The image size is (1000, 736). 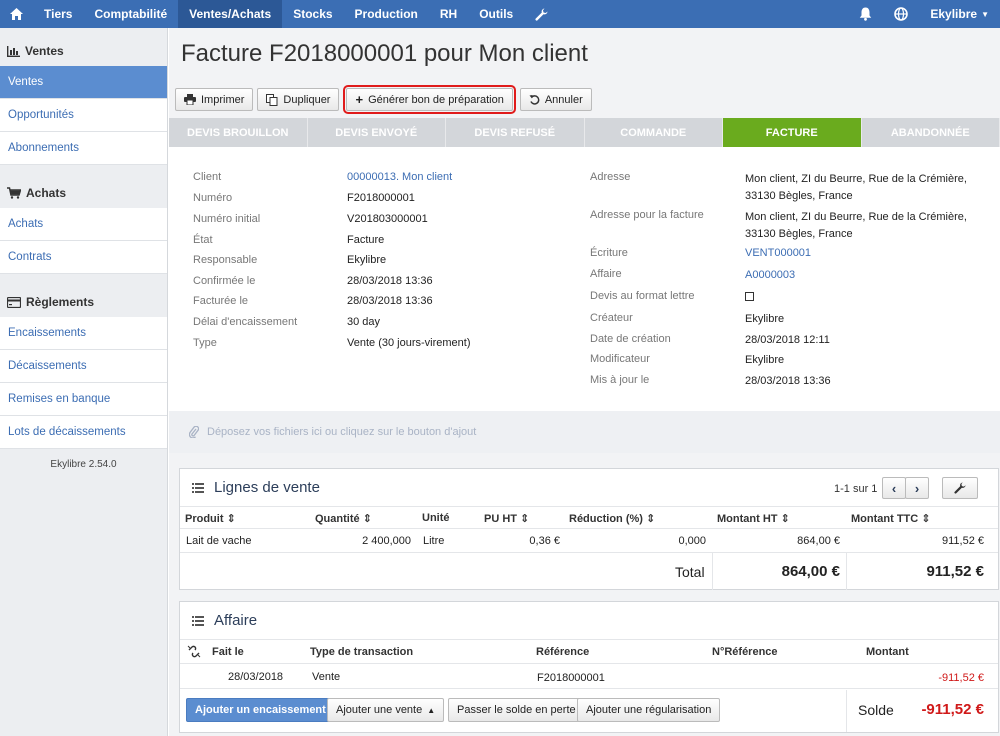 I want to click on field-label-adresse: Adresse, so click(x=610, y=177).